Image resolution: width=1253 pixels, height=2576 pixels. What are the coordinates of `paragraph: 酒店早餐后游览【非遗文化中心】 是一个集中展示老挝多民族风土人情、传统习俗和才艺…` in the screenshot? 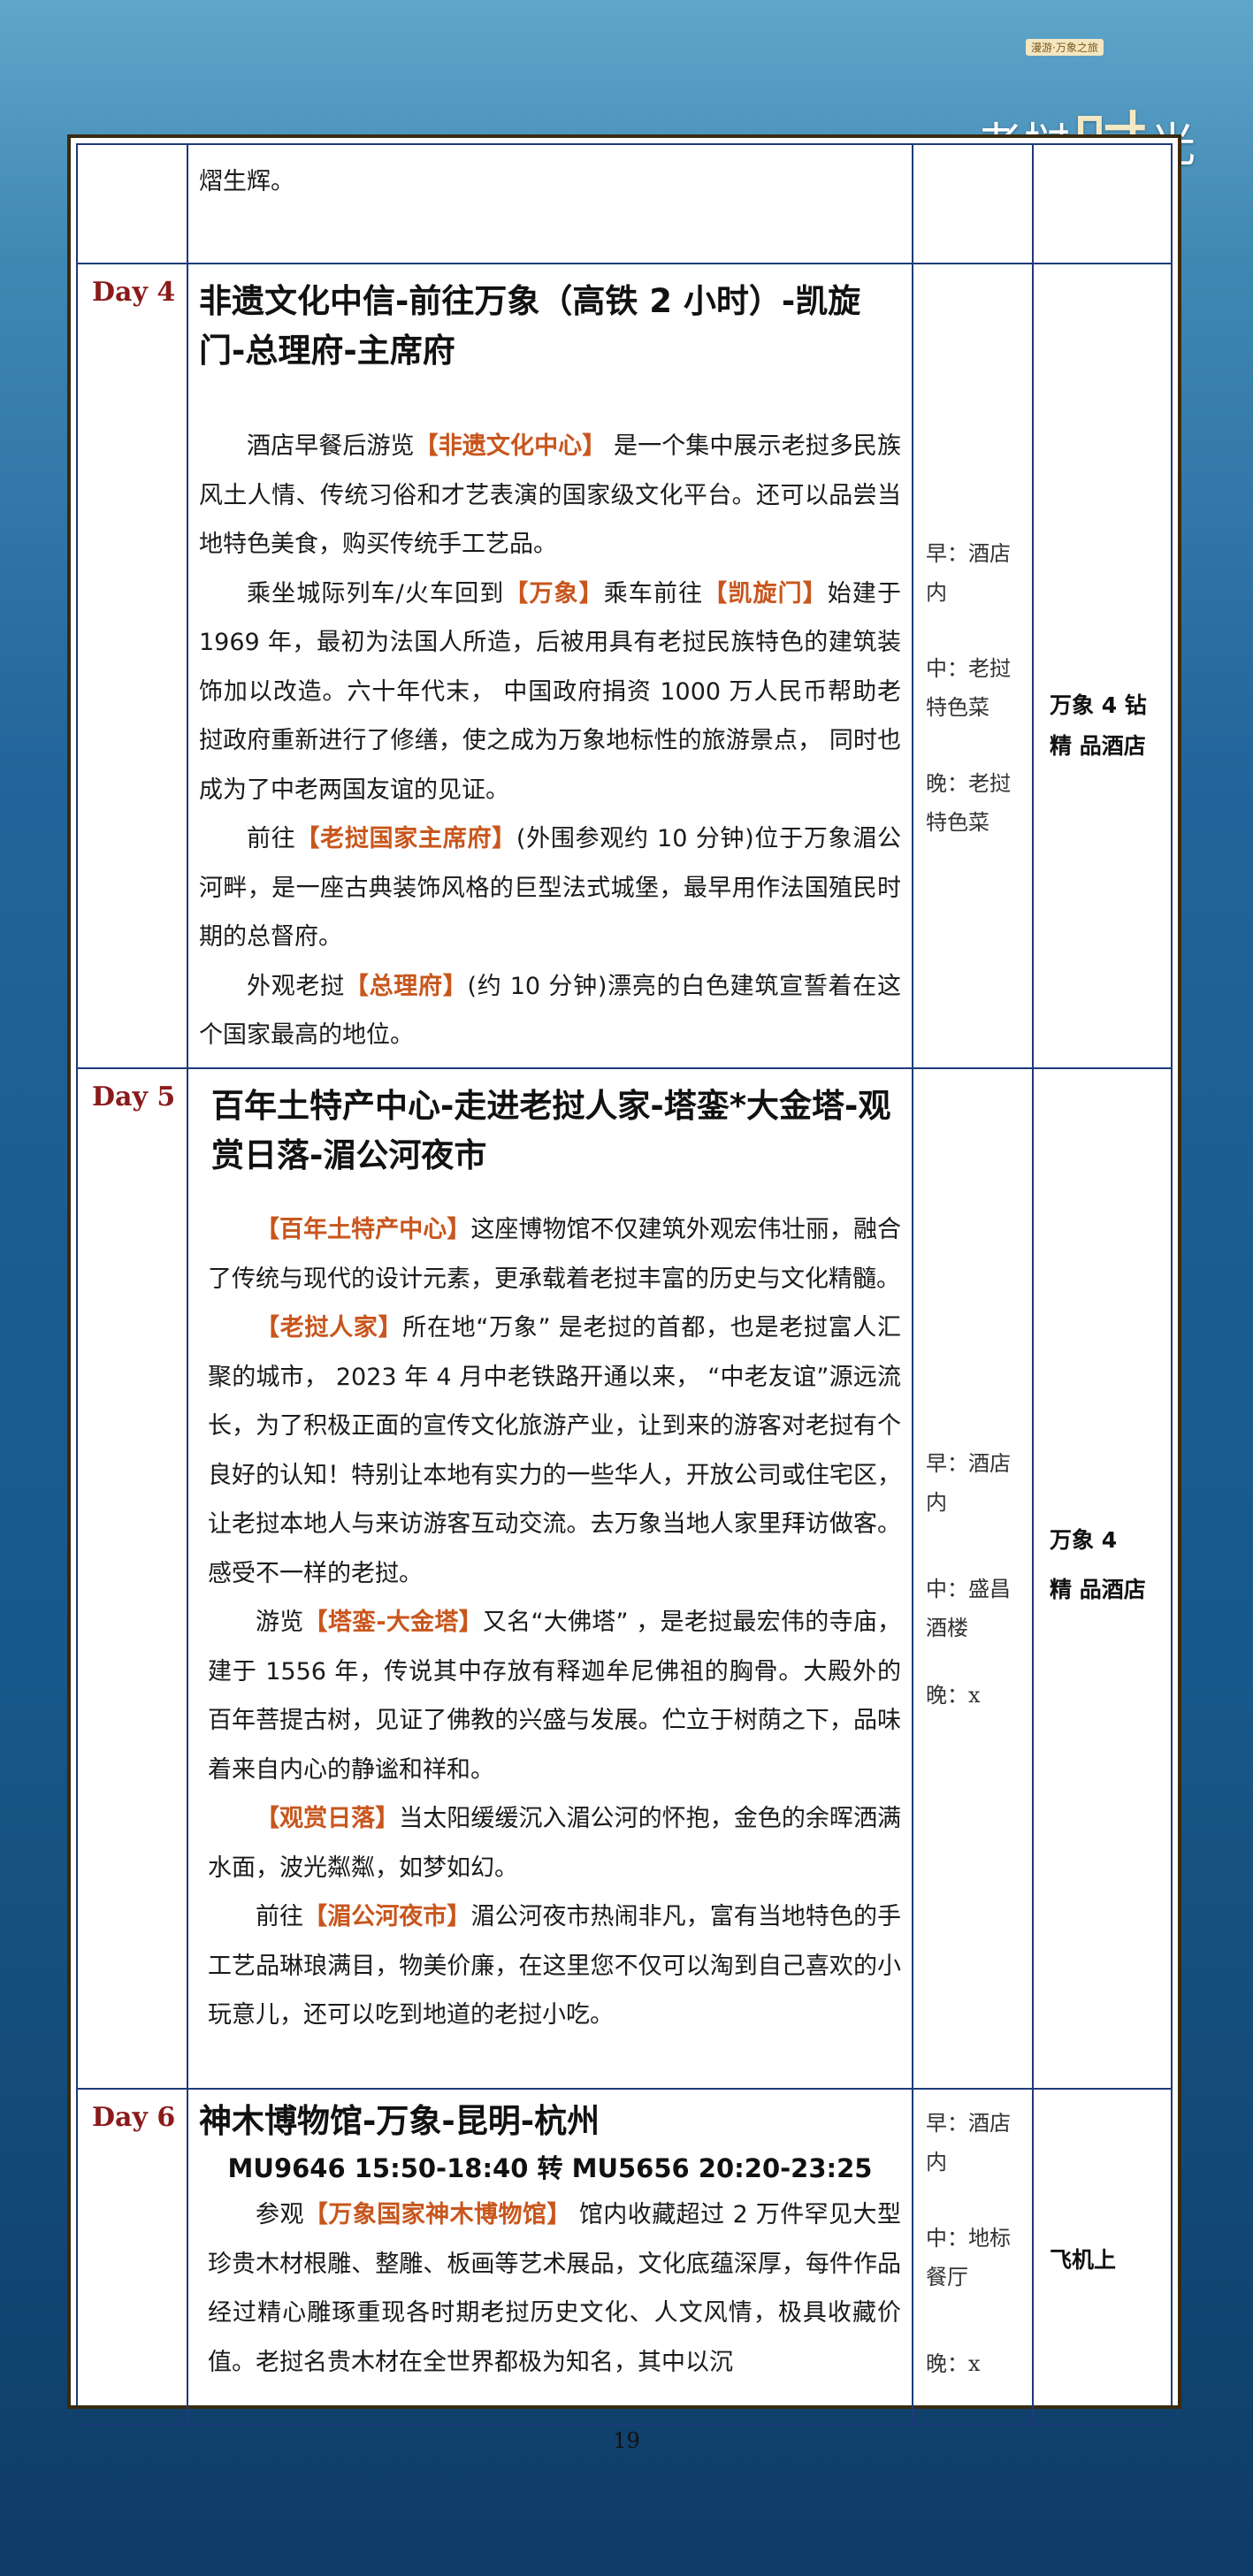 It's located at (550, 496).